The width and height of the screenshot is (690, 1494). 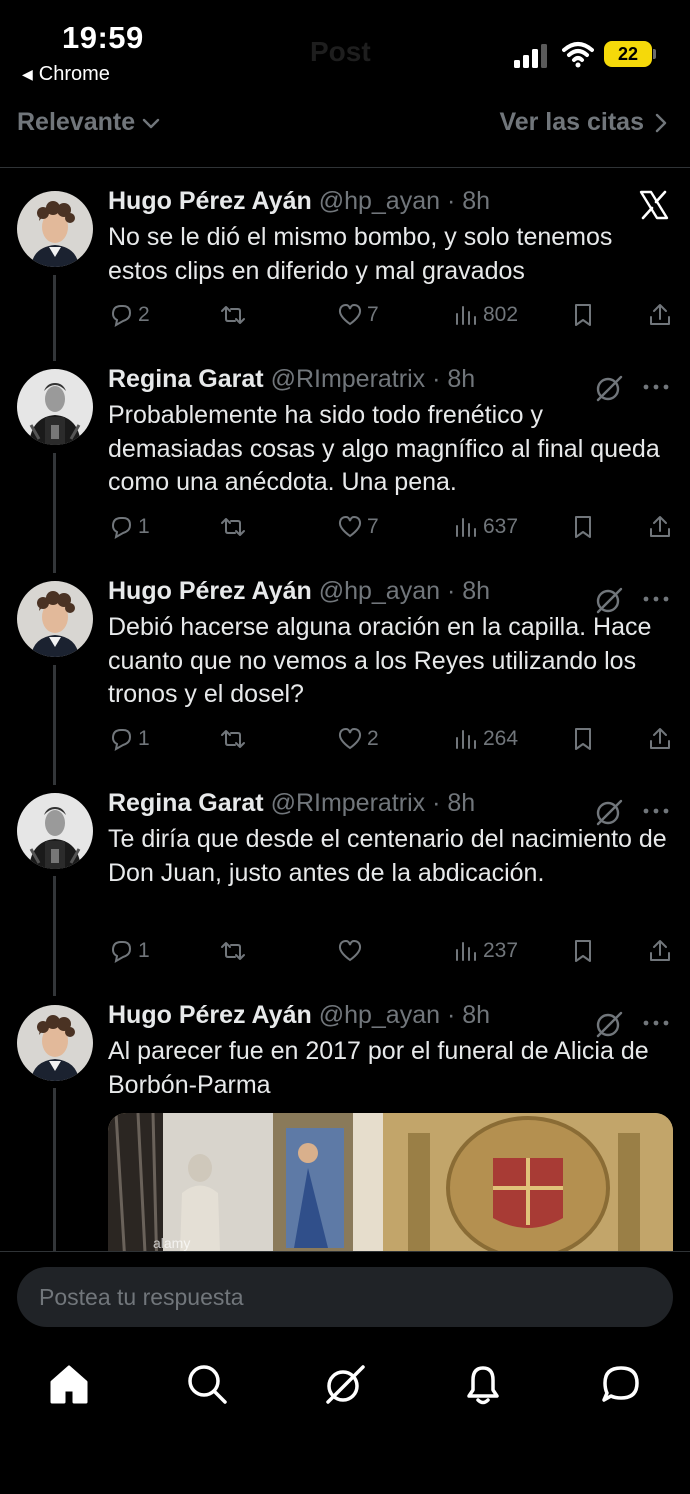 What do you see at coordinates (583, 122) in the screenshot?
I see `view-quotes-link: Ver las citas` at bounding box center [583, 122].